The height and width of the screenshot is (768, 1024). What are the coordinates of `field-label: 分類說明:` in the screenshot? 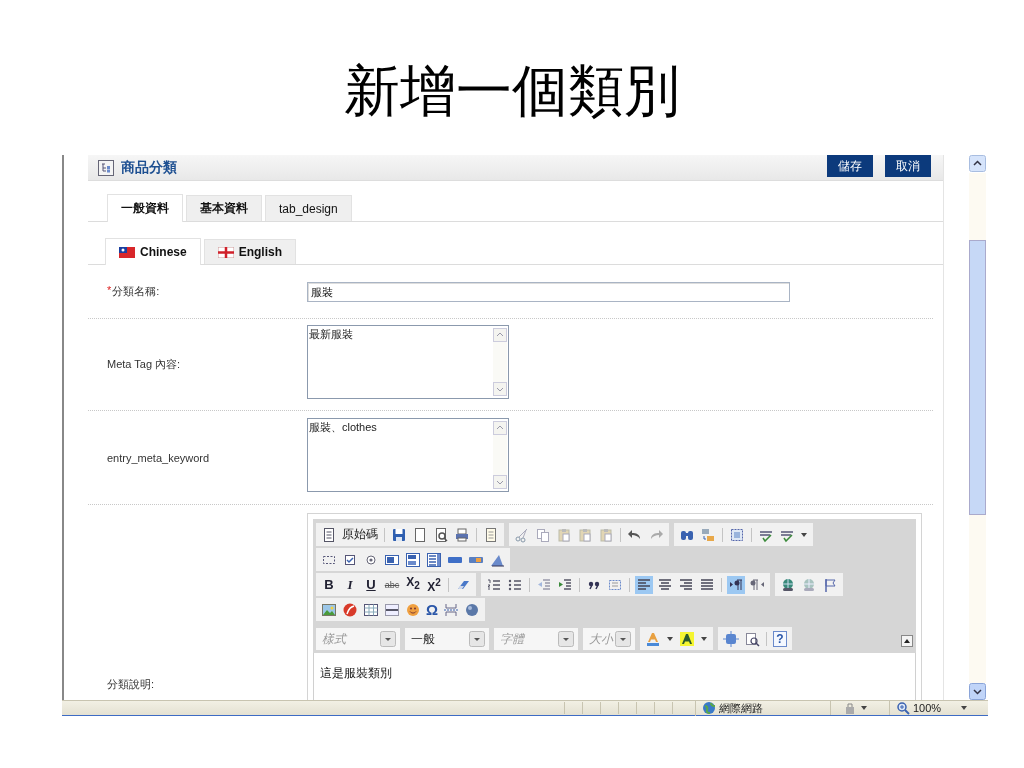 It's located at (131, 684).